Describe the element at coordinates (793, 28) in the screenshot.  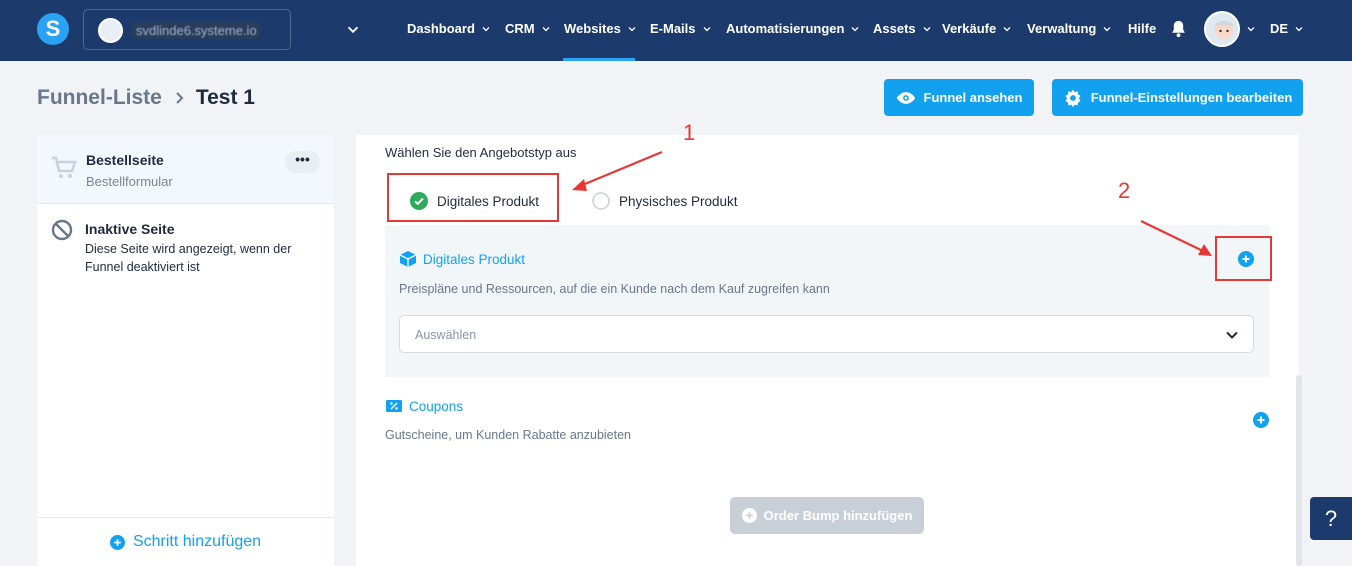
I see `nav-automations: Automatisierungen` at that location.